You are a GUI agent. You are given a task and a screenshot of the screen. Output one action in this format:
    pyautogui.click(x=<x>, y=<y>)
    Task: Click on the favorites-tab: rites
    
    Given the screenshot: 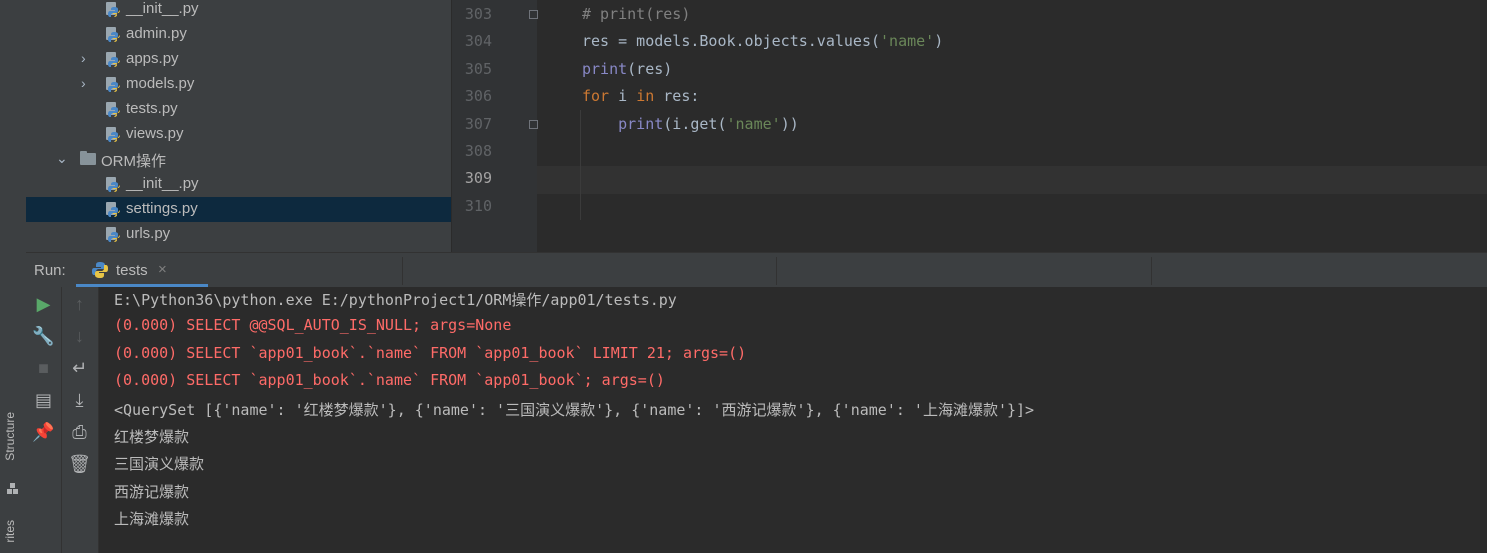 What is the action you would take?
    pyautogui.click(x=10, y=531)
    